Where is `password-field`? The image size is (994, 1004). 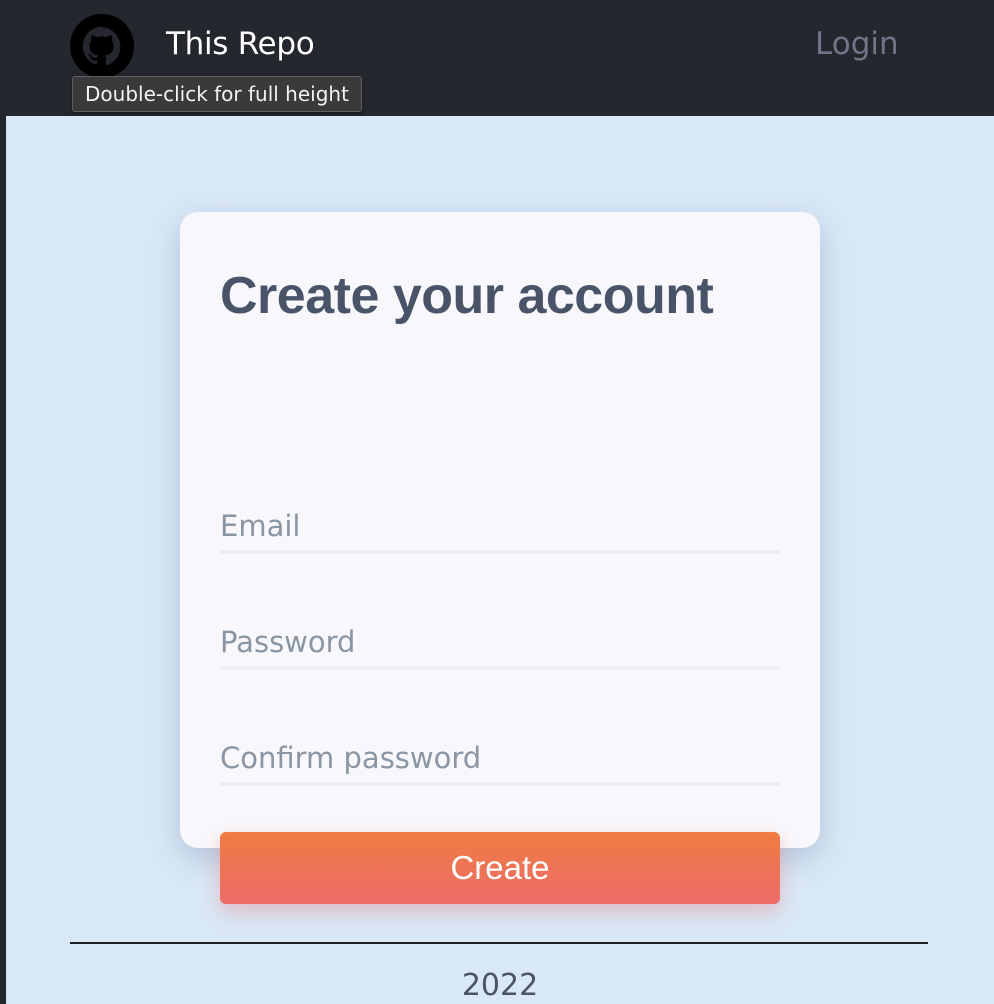
password-field is located at coordinates (500, 644).